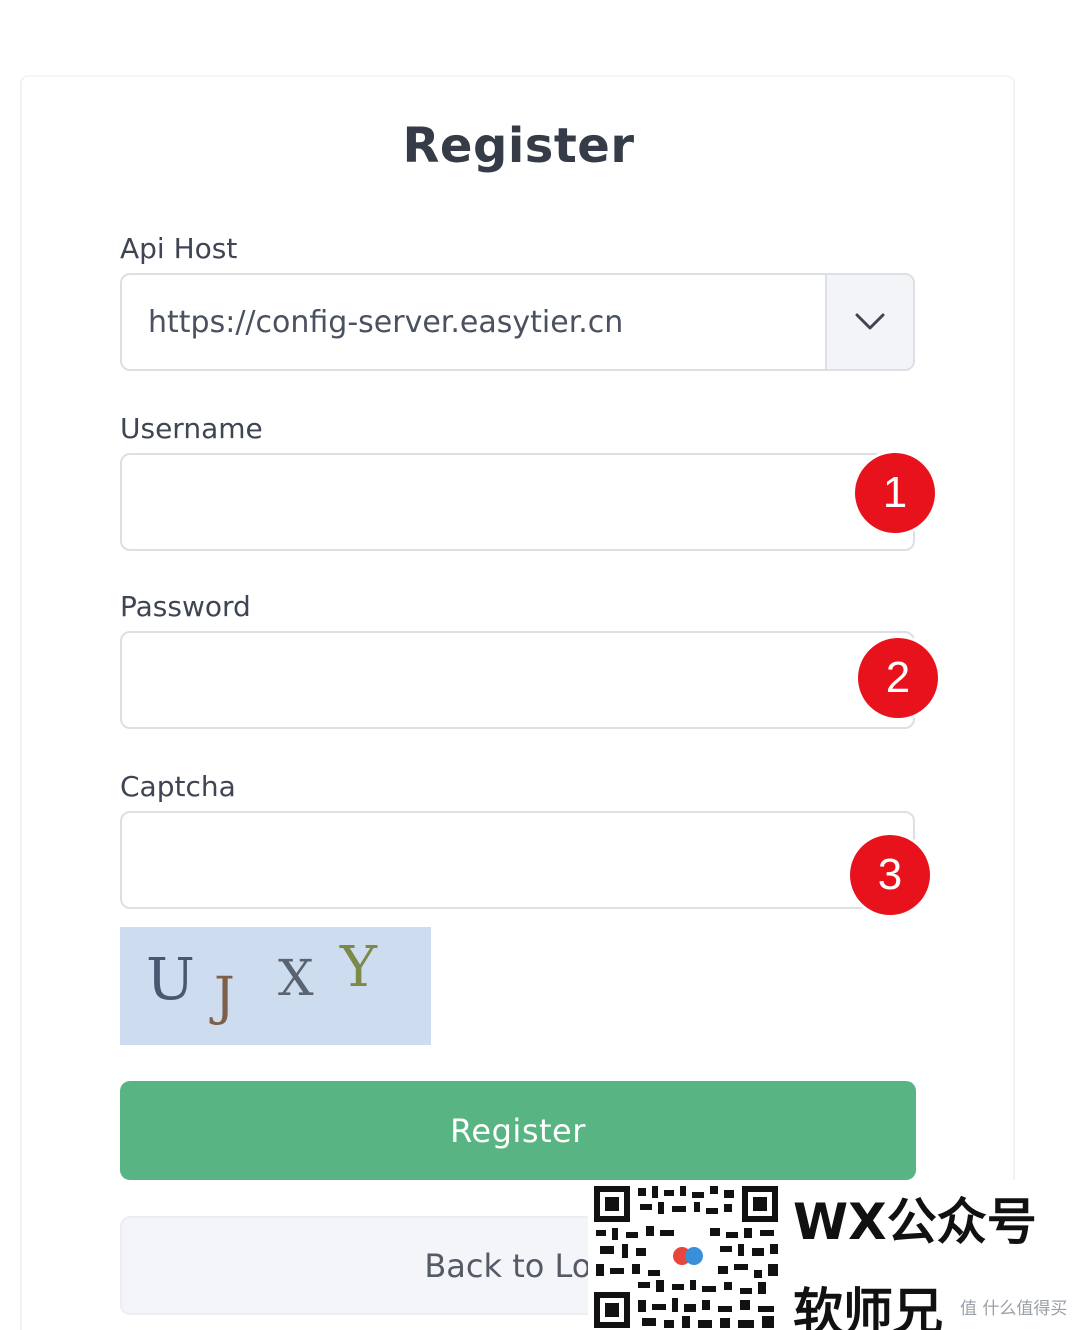 The width and height of the screenshot is (1080, 1330). What do you see at coordinates (890, 875) in the screenshot?
I see `annotation-badge-3: 3` at bounding box center [890, 875].